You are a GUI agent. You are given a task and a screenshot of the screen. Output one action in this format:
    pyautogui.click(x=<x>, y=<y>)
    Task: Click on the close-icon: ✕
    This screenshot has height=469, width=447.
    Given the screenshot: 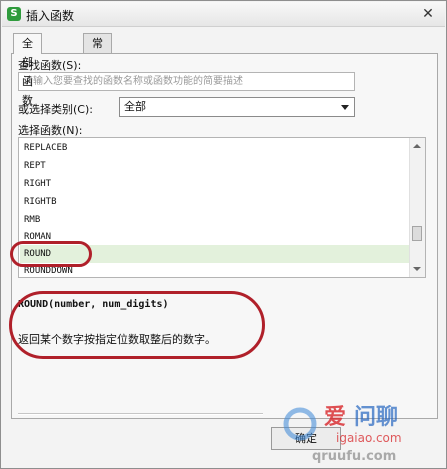 What is the action you would take?
    pyautogui.click(x=428, y=14)
    